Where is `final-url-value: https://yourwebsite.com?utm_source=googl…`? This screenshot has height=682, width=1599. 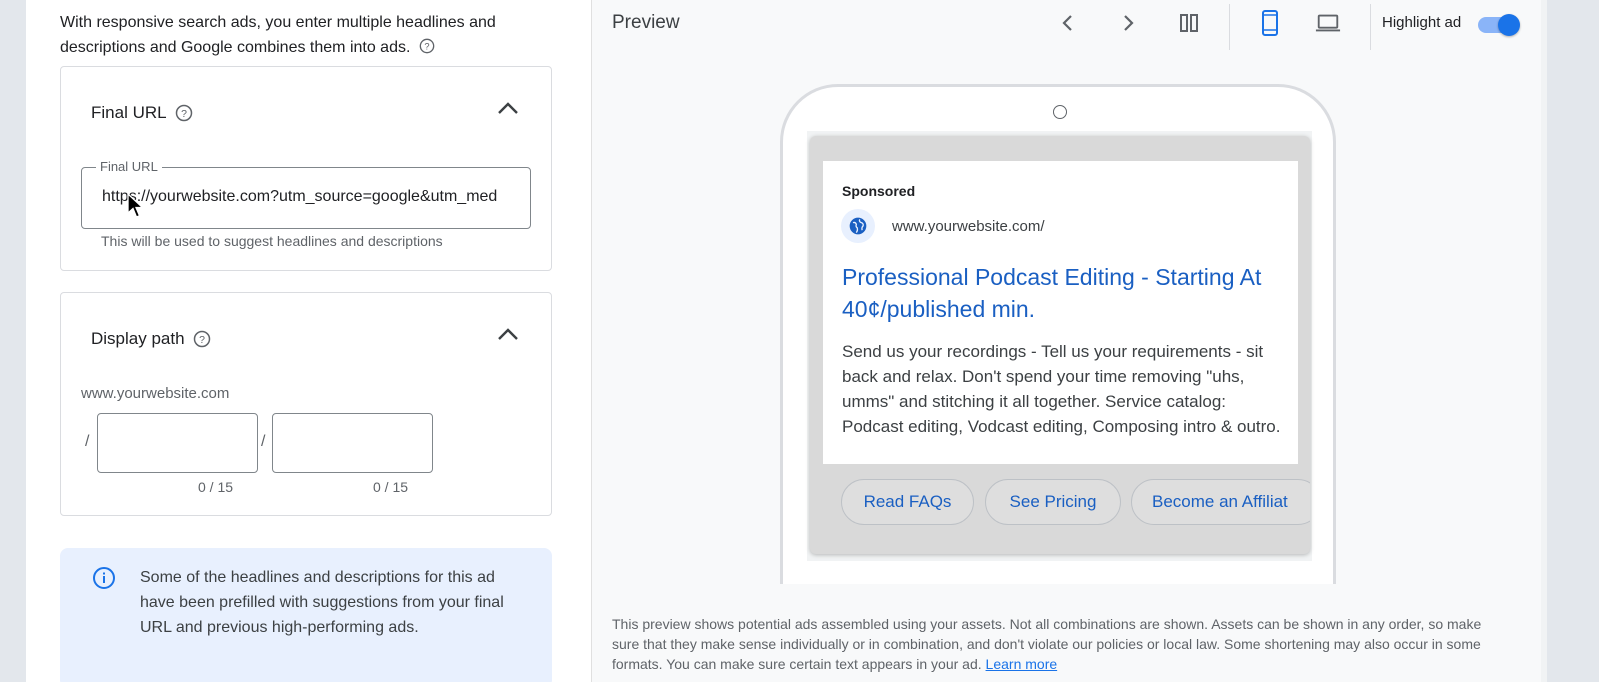
final-url-value: https://yourwebsite.com?utm_source=googl… is located at coordinates (312, 197).